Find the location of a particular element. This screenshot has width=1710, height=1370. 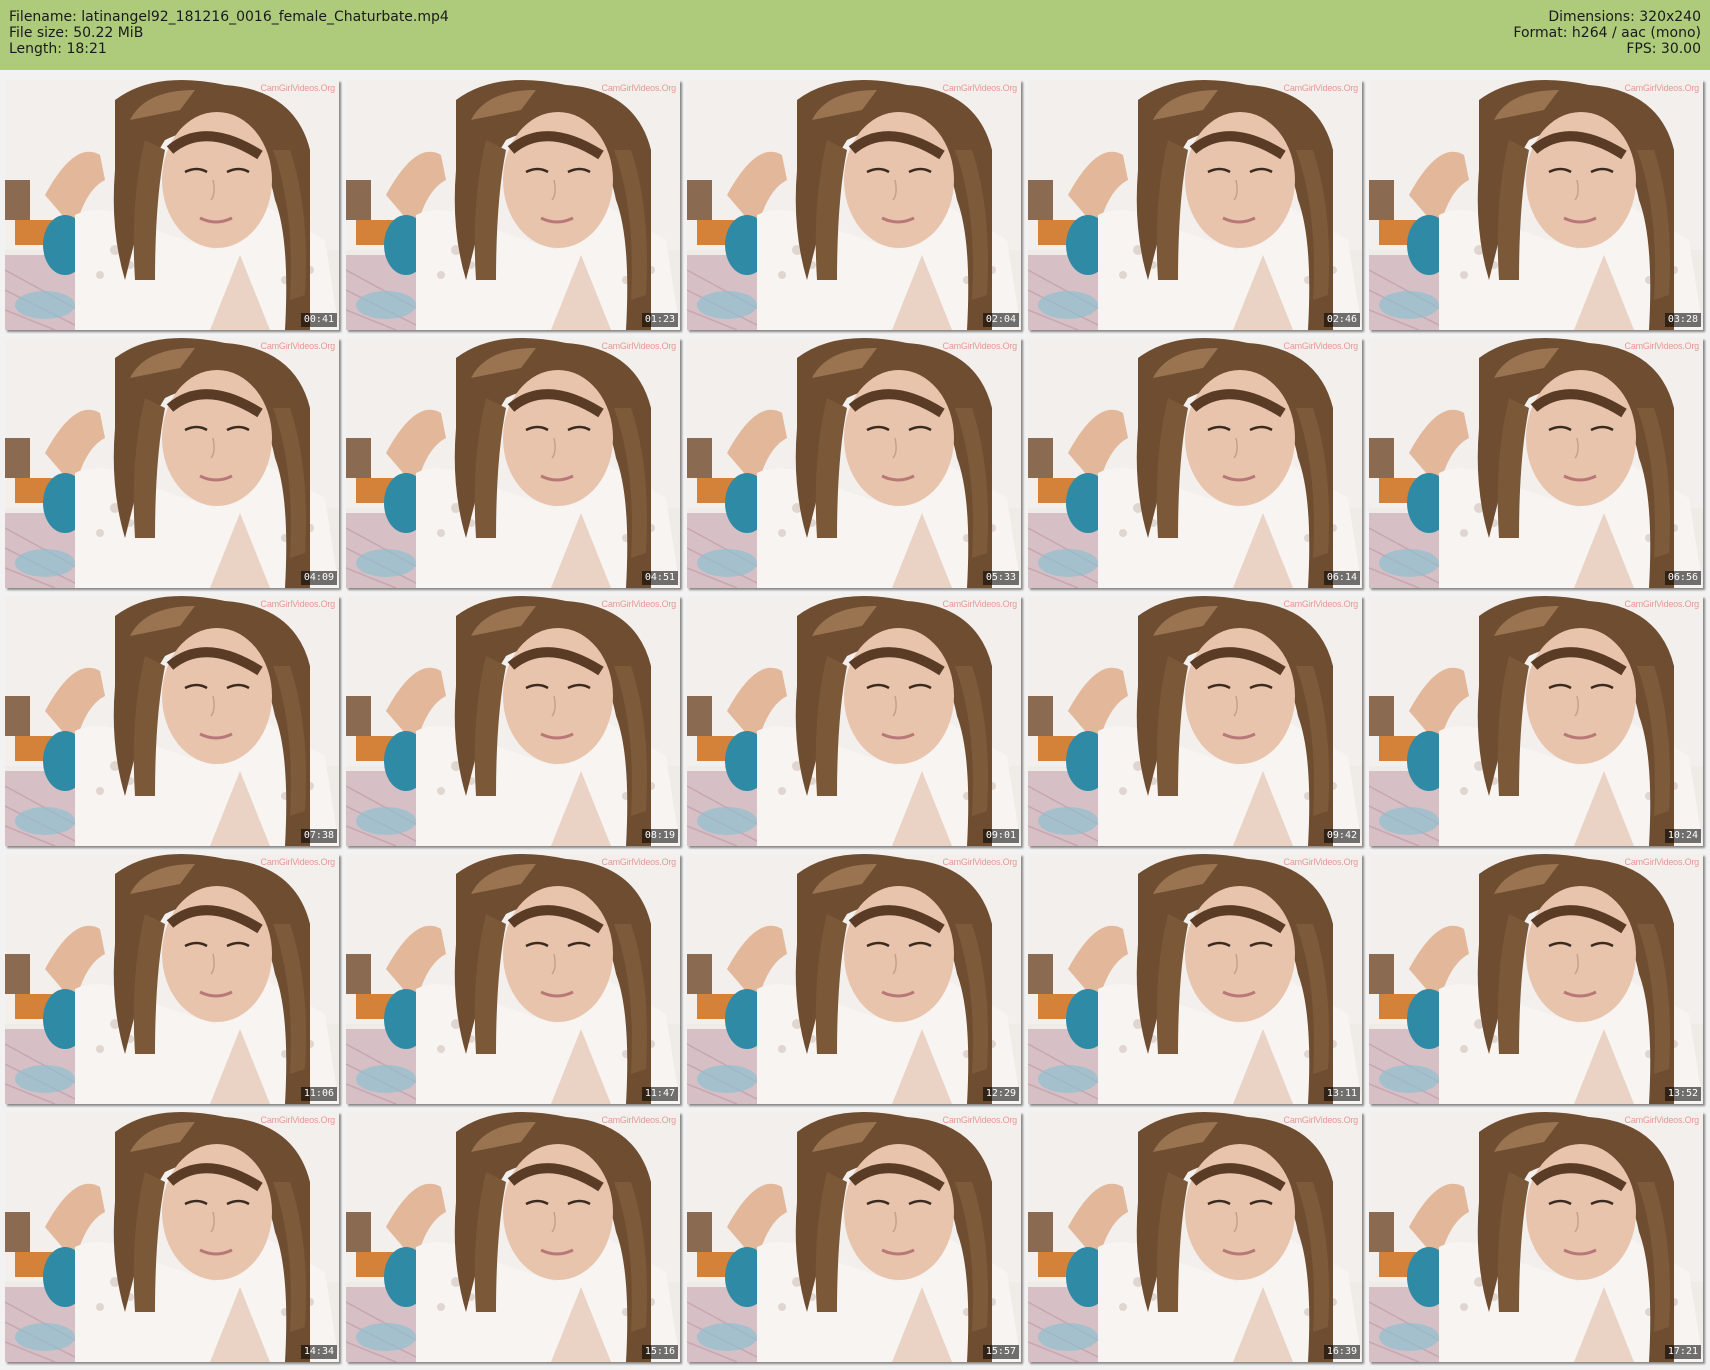

timestamp-label: 15:57 is located at coordinates (1000, 1352).